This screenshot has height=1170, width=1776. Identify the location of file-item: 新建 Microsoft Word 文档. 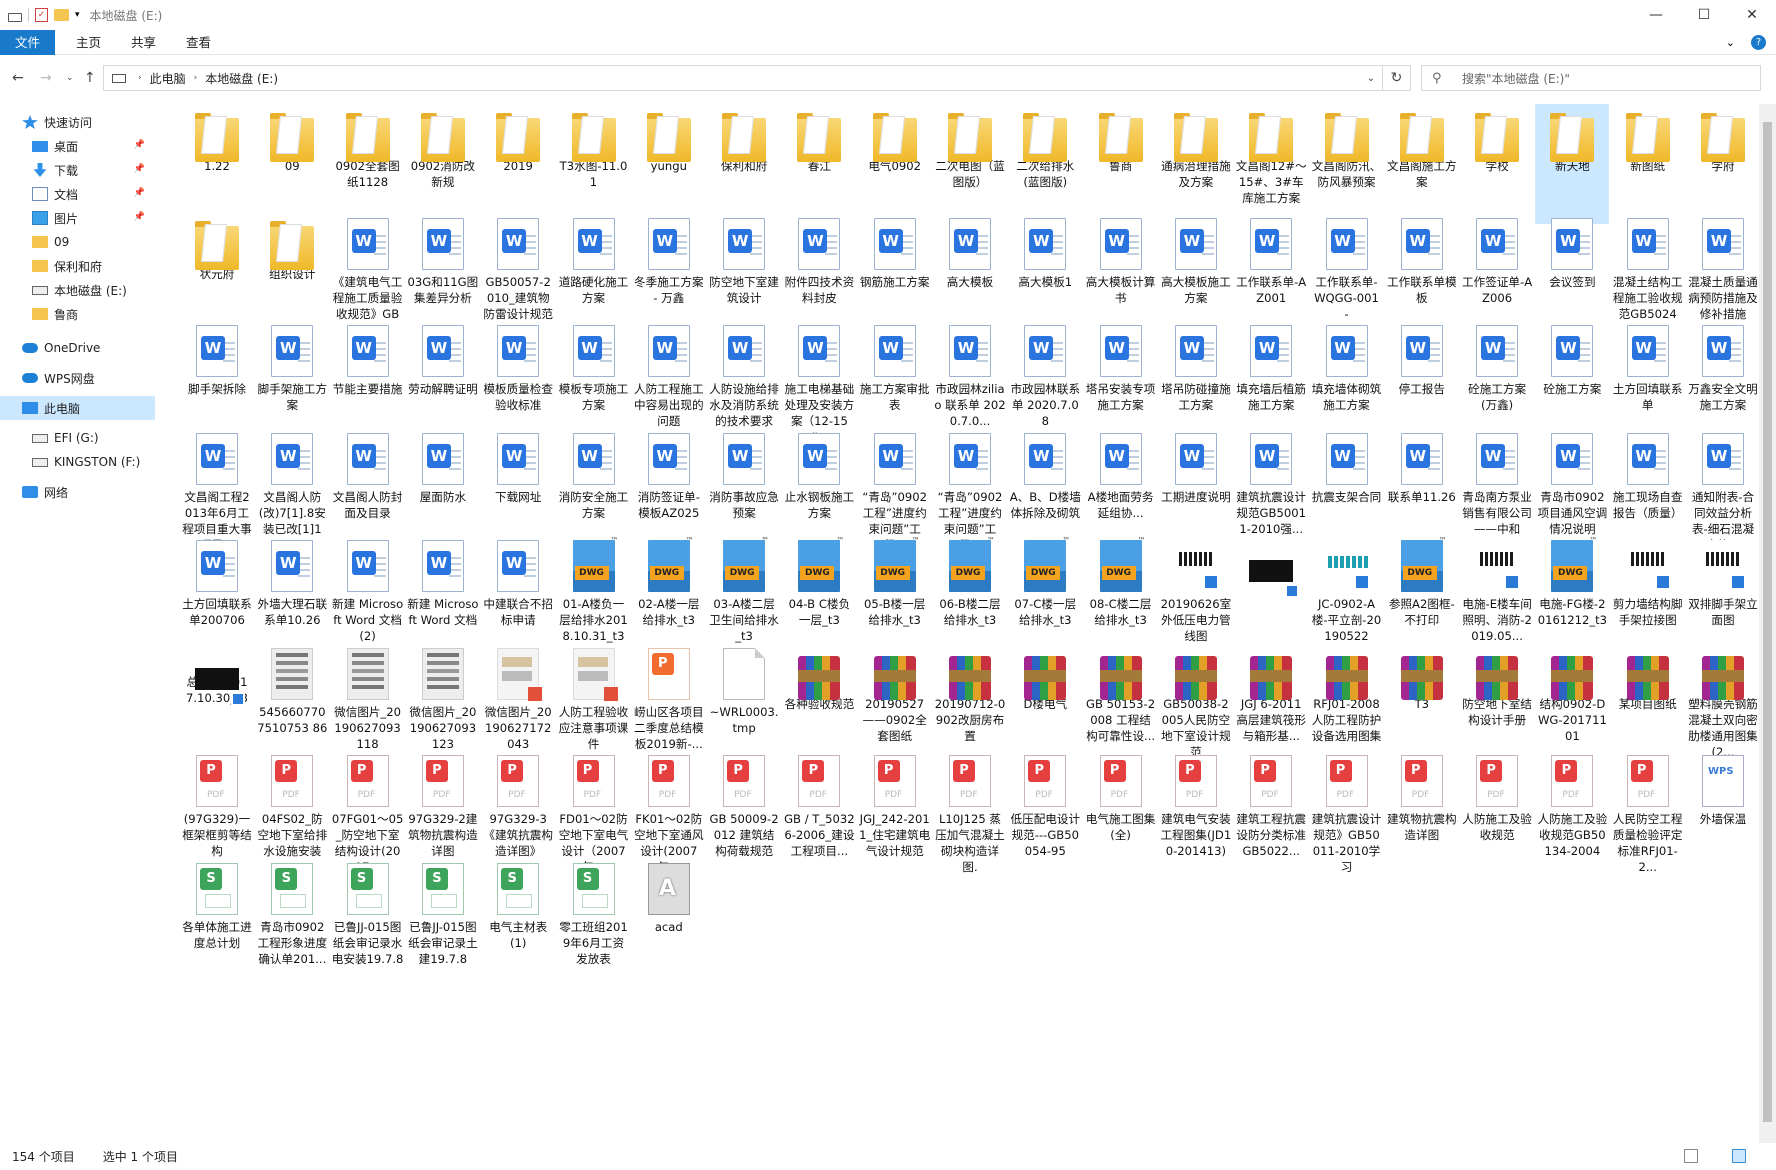
(443, 594).